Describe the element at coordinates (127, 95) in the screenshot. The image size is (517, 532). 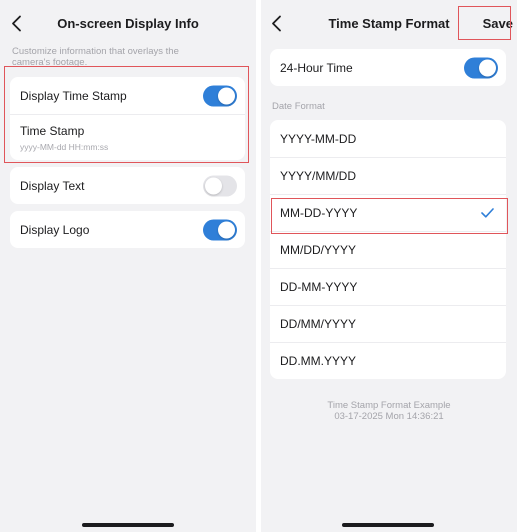
I see `display-time-stamp-row: Display Time Stamp` at that location.